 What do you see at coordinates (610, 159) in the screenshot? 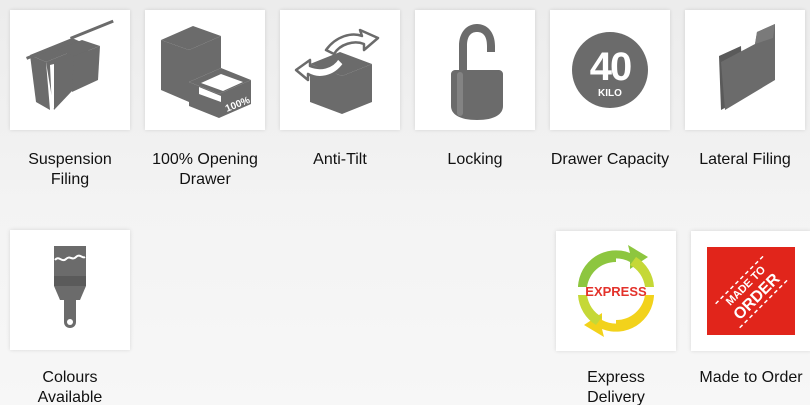
I see `feature-label: Drawer Capacity` at bounding box center [610, 159].